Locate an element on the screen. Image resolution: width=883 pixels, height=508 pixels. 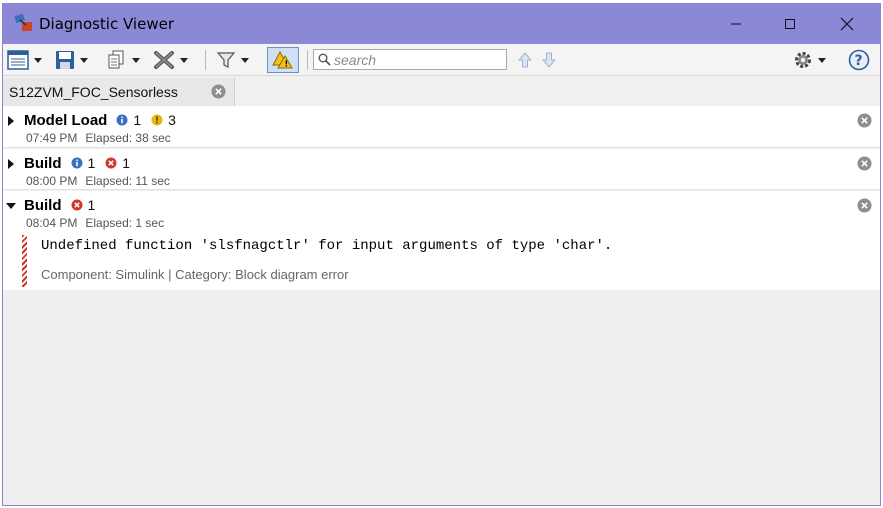
entry-elapsed: Elapsed: 38 sec is located at coordinates (128, 138).